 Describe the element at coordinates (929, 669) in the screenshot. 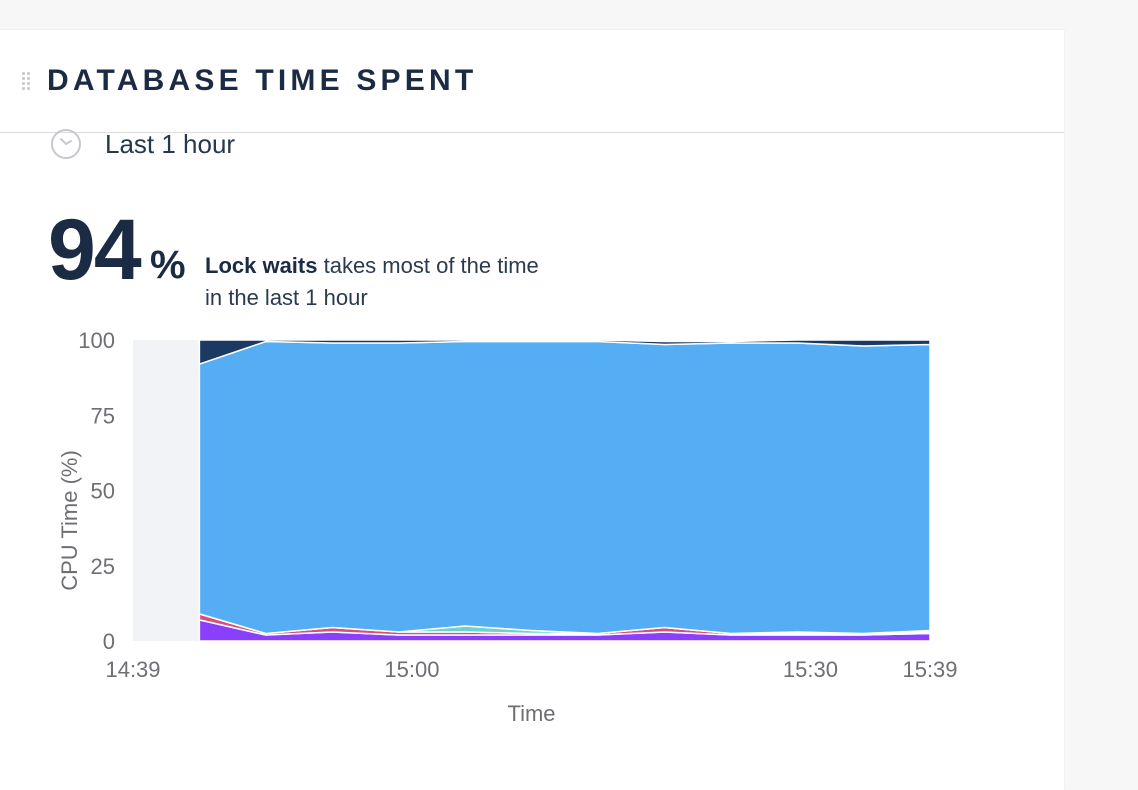

I see `x-tick-label: 15:39` at that location.